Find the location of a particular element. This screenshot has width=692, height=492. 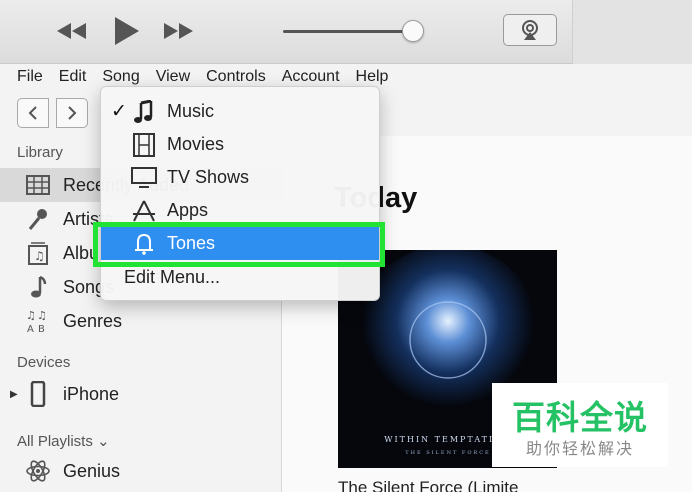

sidebar-item-label: iPhone is located at coordinates (91, 393).